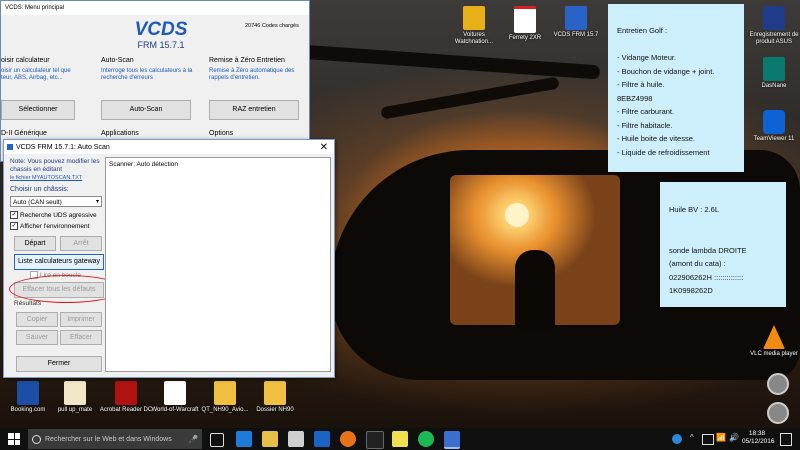  I want to click on app-logo: VCDS, so click(161, 29).